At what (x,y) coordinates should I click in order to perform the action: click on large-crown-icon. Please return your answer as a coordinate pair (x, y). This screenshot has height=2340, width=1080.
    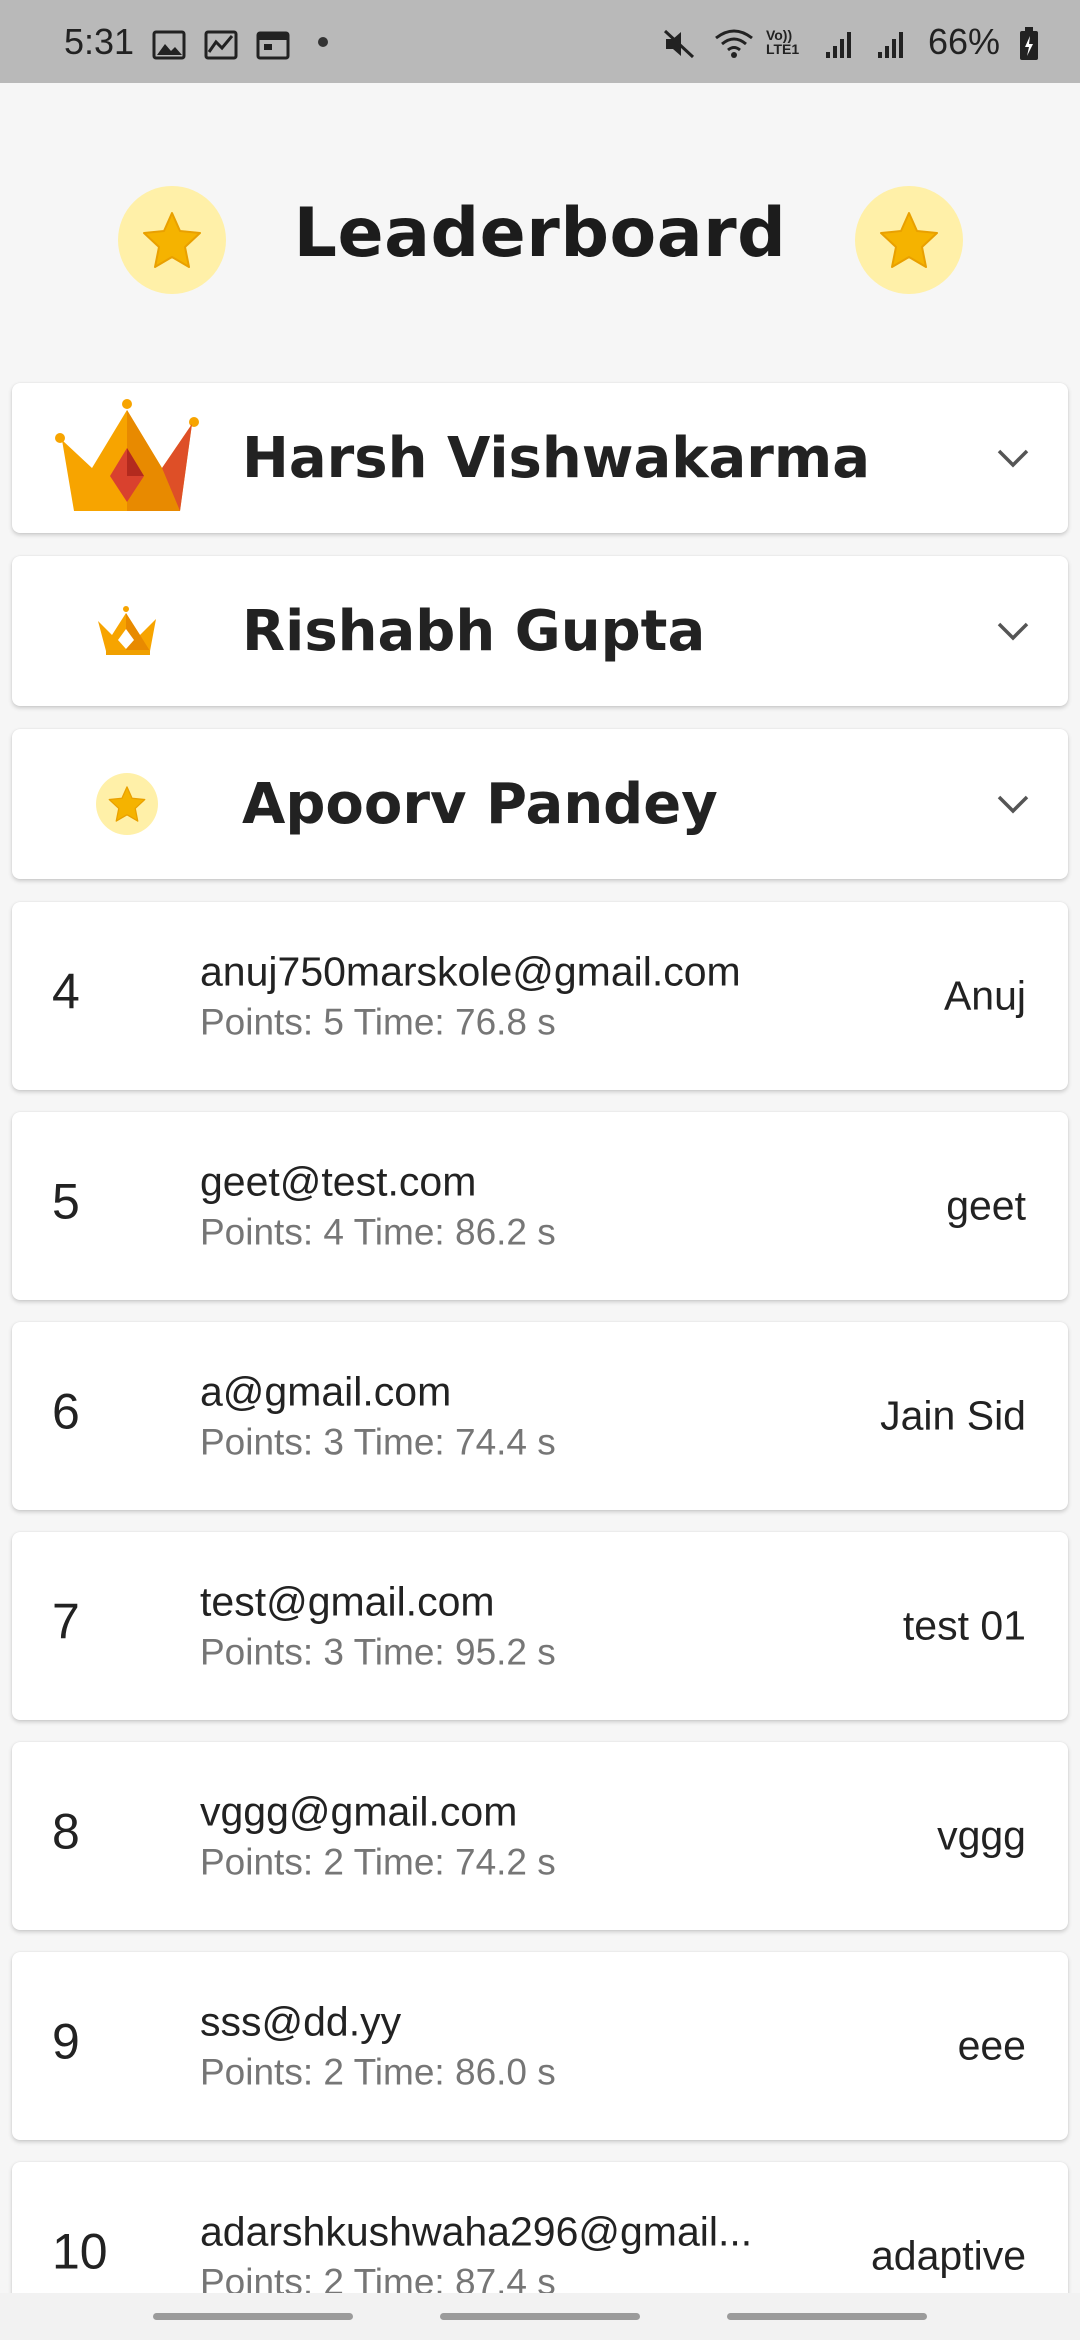
    Looking at the image, I should click on (127, 458).